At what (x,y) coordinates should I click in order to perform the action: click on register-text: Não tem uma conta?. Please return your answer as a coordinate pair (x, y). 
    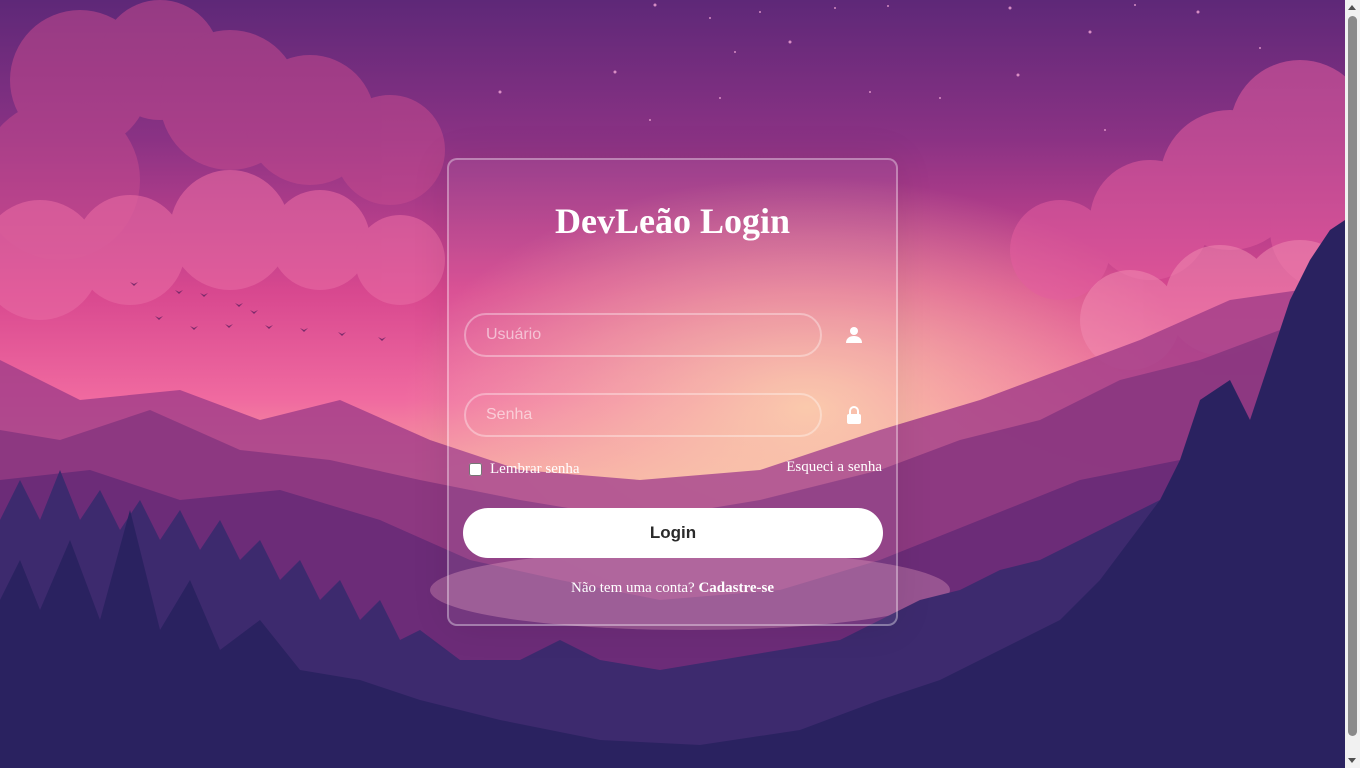
    Looking at the image, I should click on (633, 588).